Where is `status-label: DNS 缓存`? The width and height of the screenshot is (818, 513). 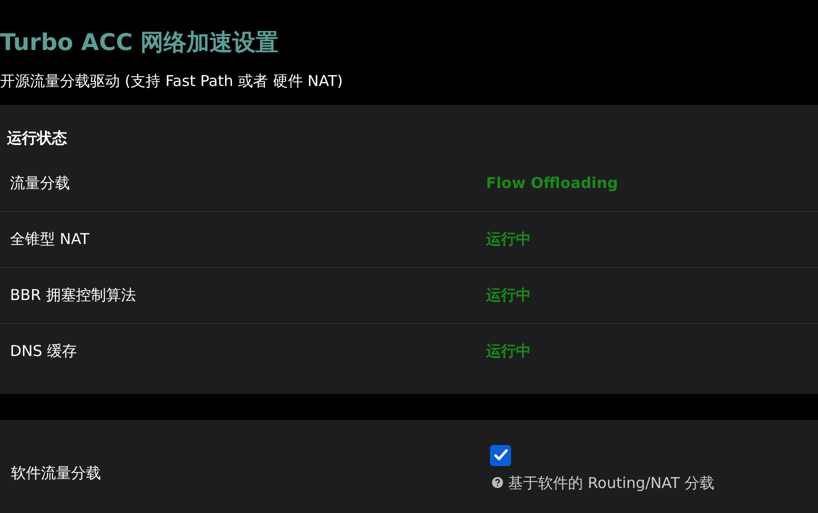 status-label: DNS 缓存 is located at coordinates (43, 351).